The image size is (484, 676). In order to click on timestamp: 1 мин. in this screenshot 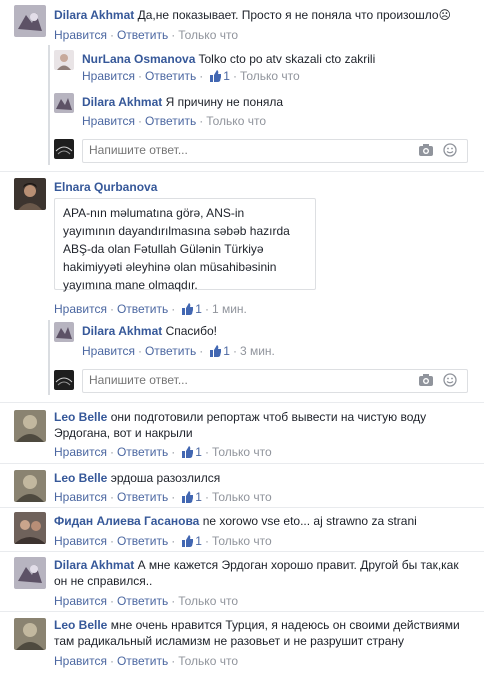, I will do `click(229, 309)`.